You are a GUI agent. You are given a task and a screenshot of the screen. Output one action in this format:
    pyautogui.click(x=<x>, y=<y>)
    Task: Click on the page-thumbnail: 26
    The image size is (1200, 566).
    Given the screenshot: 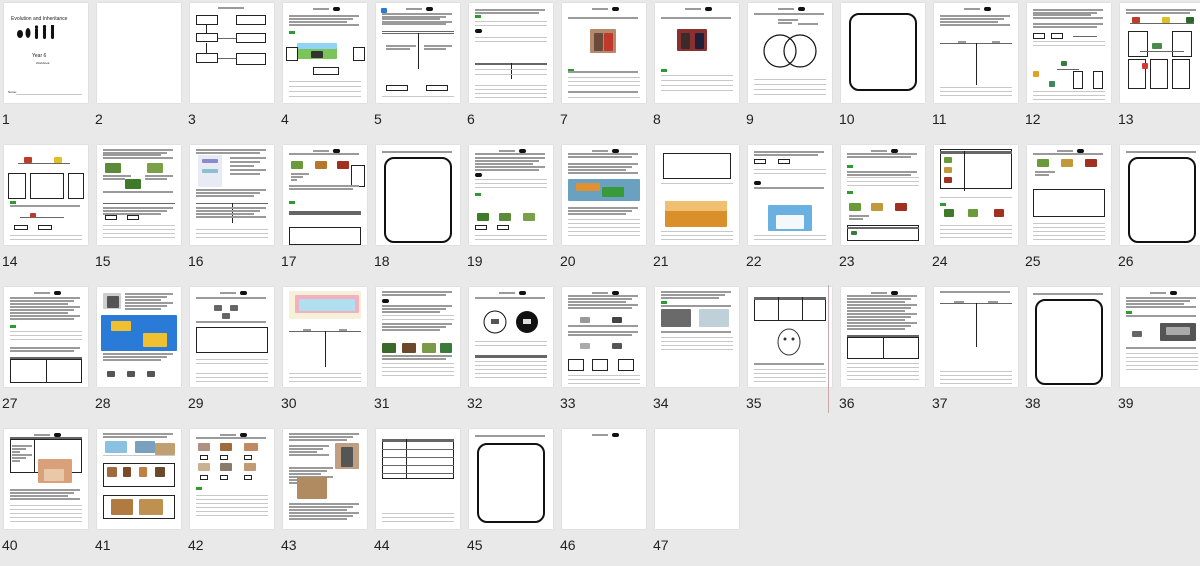 What is the action you would take?
    pyautogui.click(x=1158, y=212)
    